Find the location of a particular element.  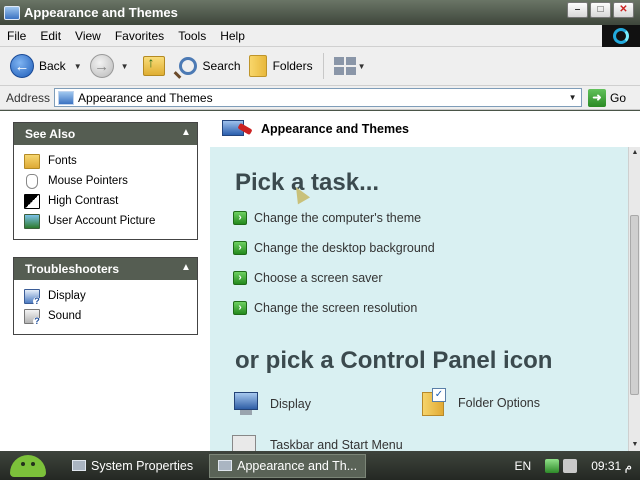

address-label: Address is located at coordinates (28, 97).